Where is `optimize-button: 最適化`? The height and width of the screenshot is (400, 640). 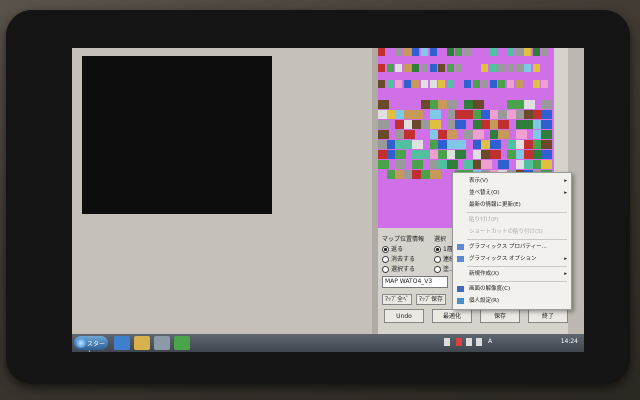
optimize-button: 最適化 is located at coordinates (452, 316).